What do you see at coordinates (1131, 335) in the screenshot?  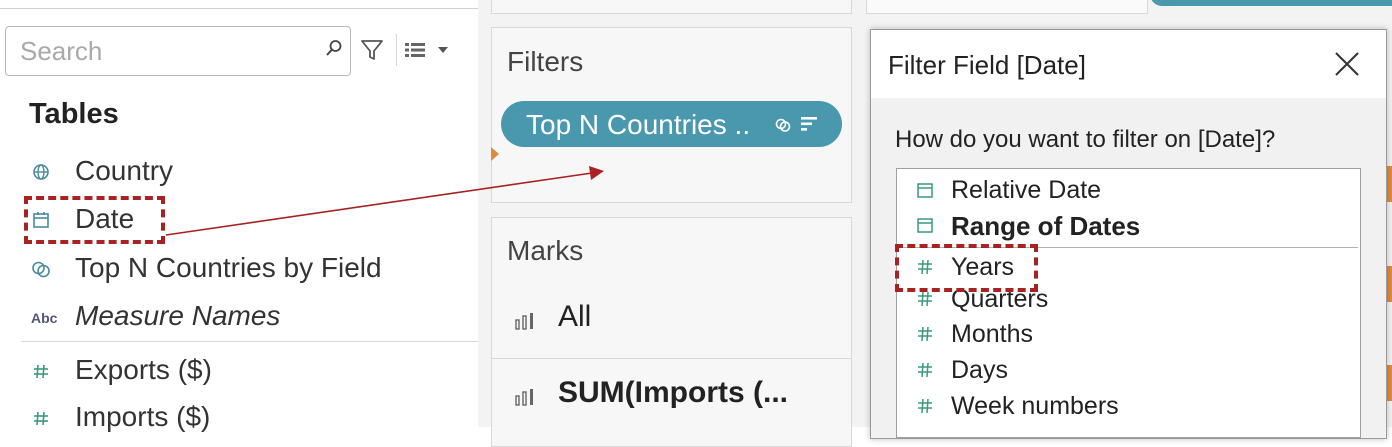 I see `option-months: Months` at bounding box center [1131, 335].